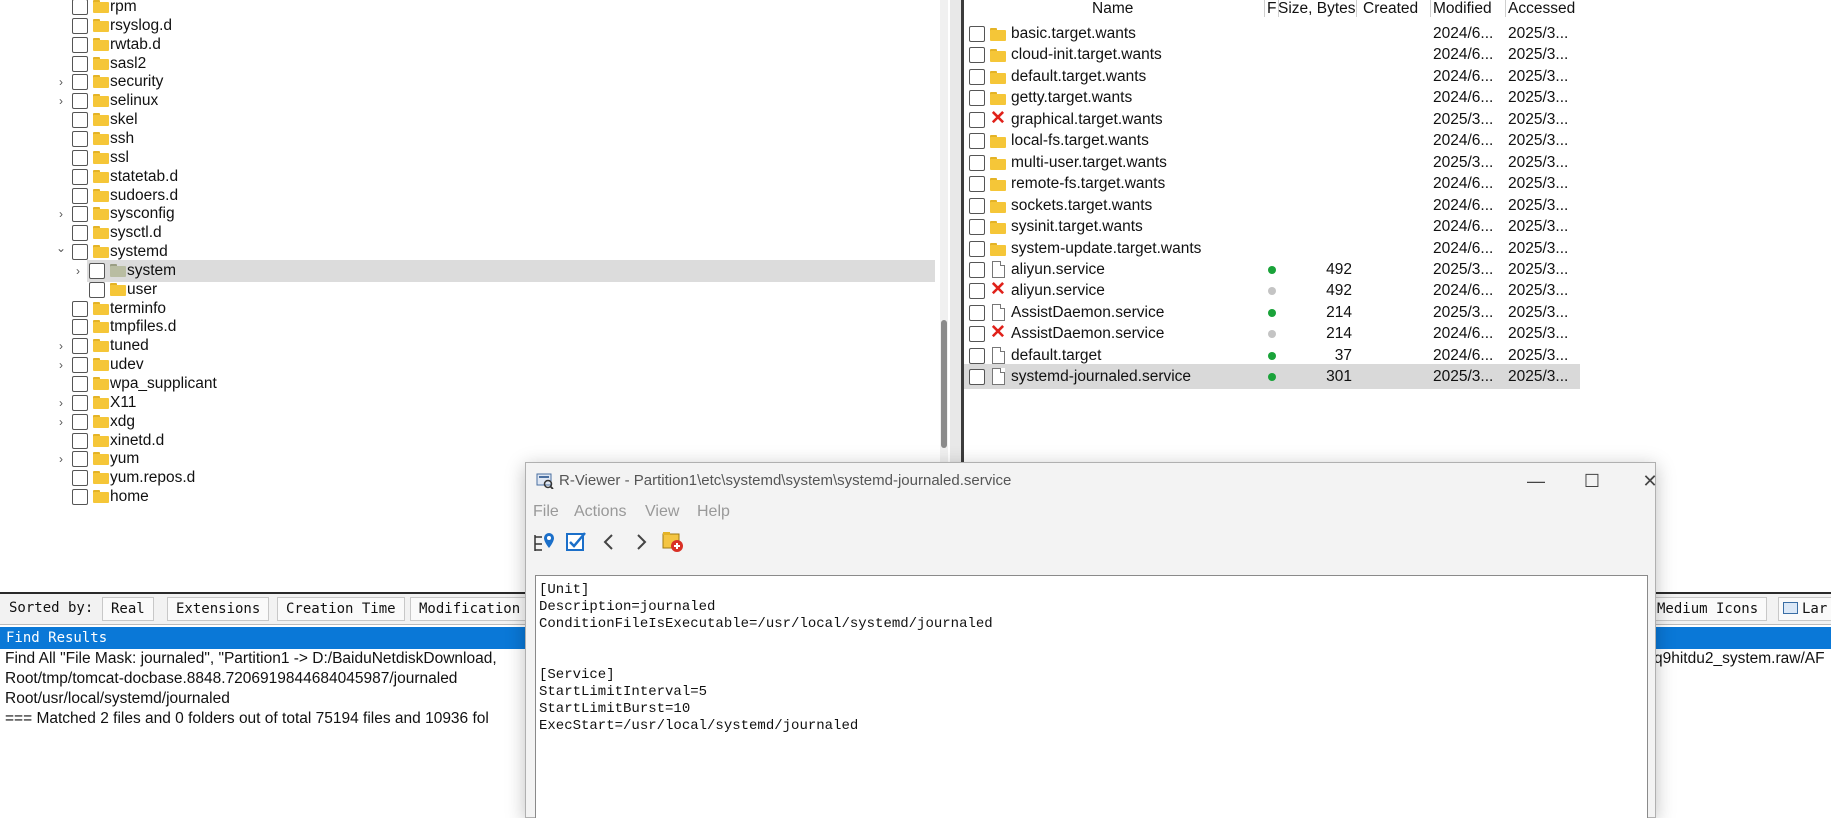  I want to click on forward-icon, so click(641, 542).